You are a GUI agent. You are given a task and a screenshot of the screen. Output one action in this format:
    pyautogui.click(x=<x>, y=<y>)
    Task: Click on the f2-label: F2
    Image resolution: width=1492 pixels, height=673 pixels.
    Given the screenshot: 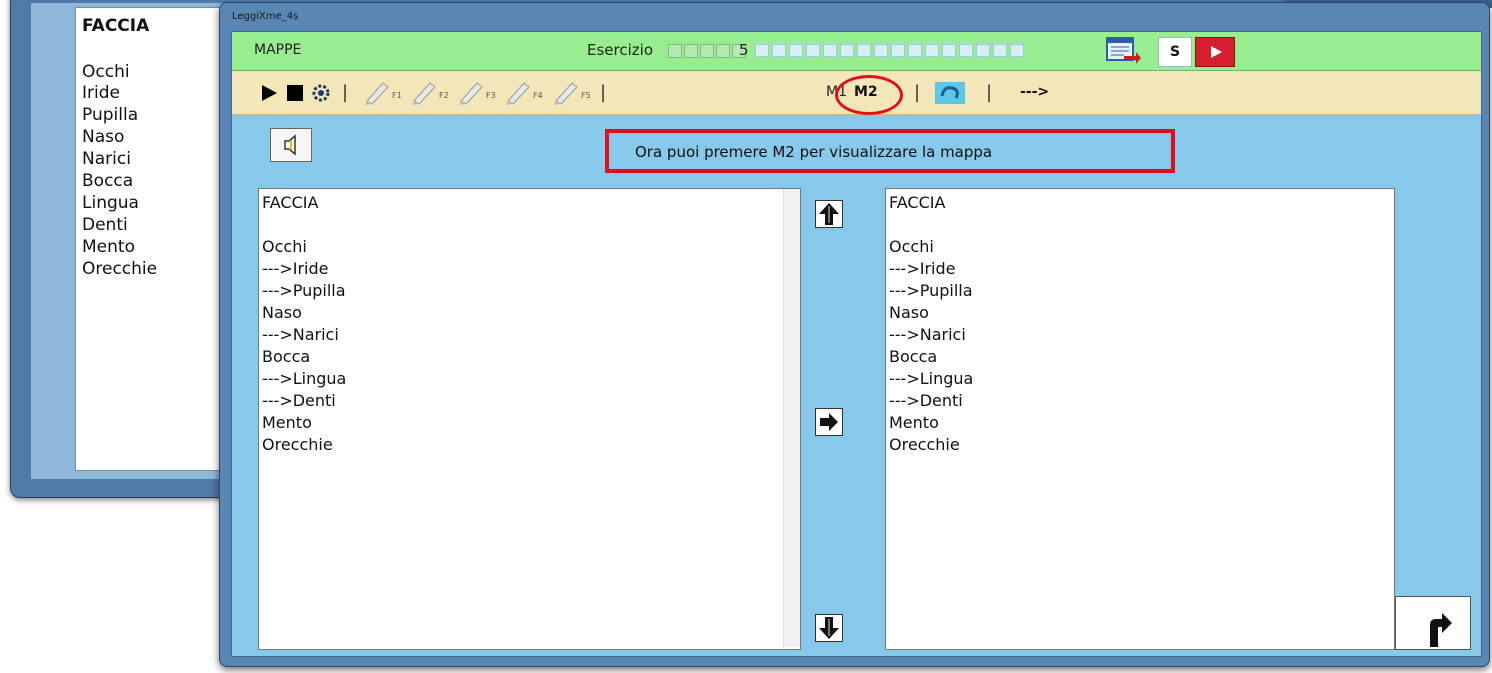 What is the action you would take?
    pyautogui.click(x=444, y=95)
    